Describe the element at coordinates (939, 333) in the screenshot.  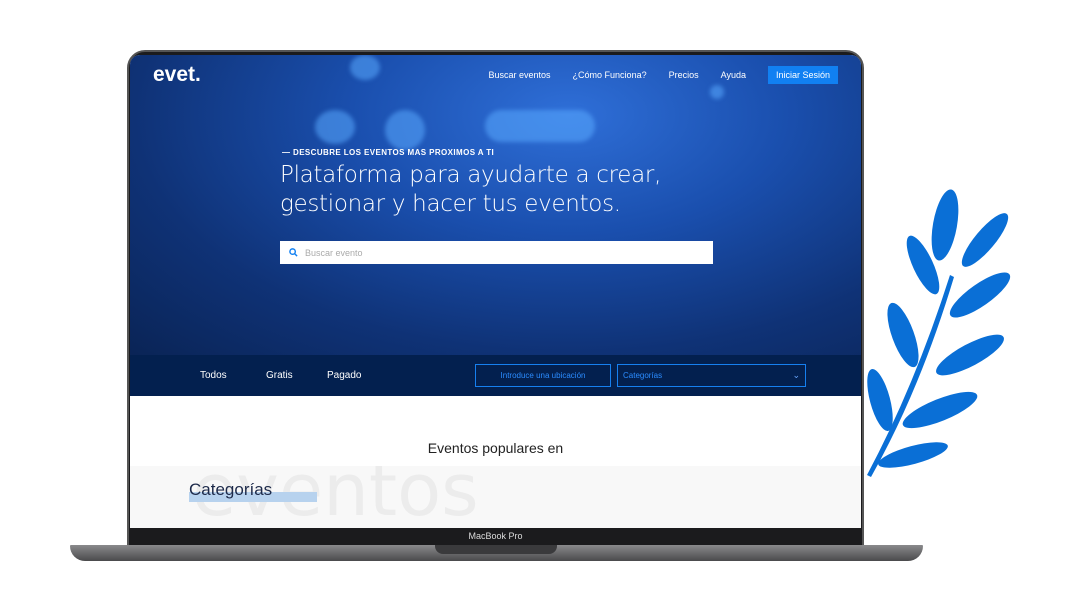
I see `leaf-illustration` at that location.